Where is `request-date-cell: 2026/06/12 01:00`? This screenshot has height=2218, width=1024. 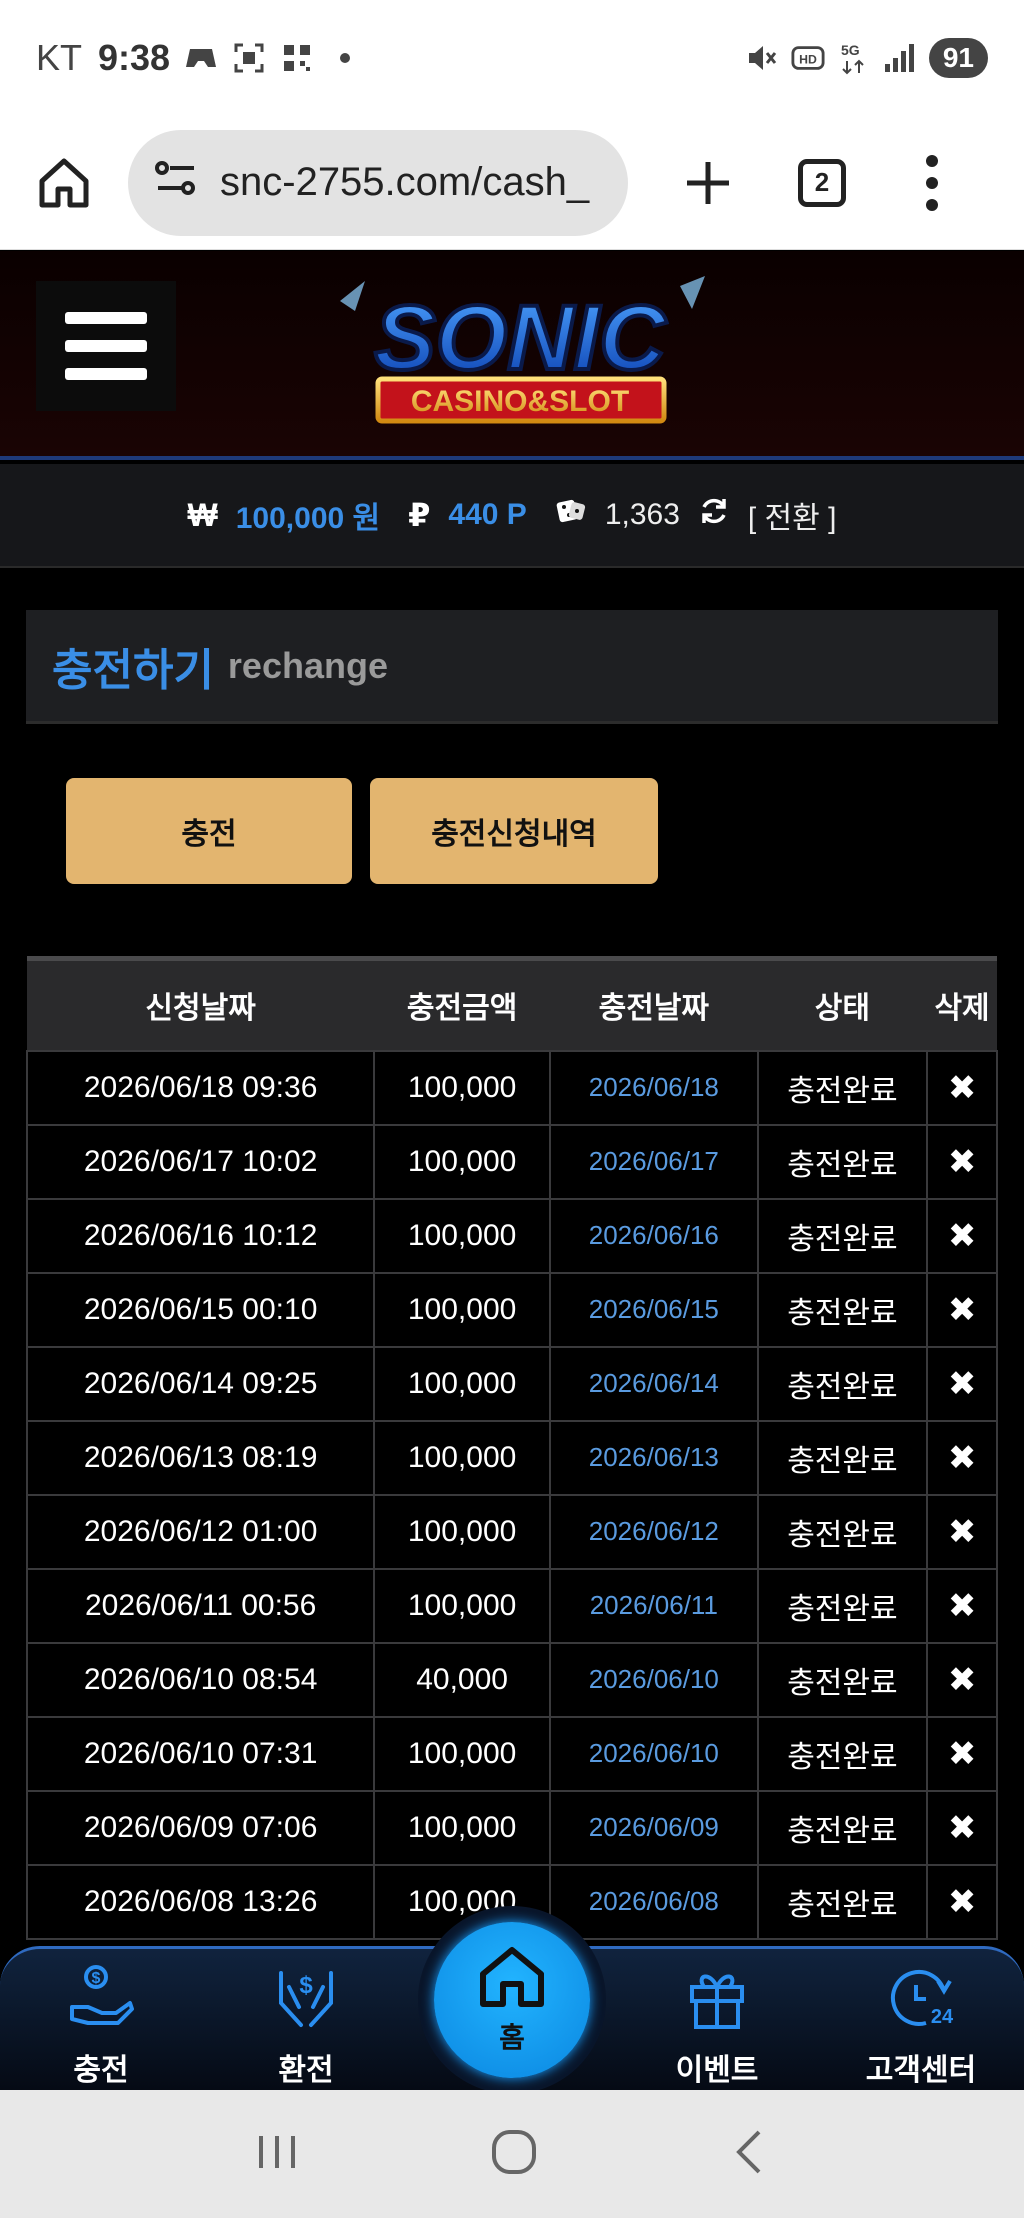 request-date-cell: 2026/06/12 01:00 is located at coordinates (200, 1531).